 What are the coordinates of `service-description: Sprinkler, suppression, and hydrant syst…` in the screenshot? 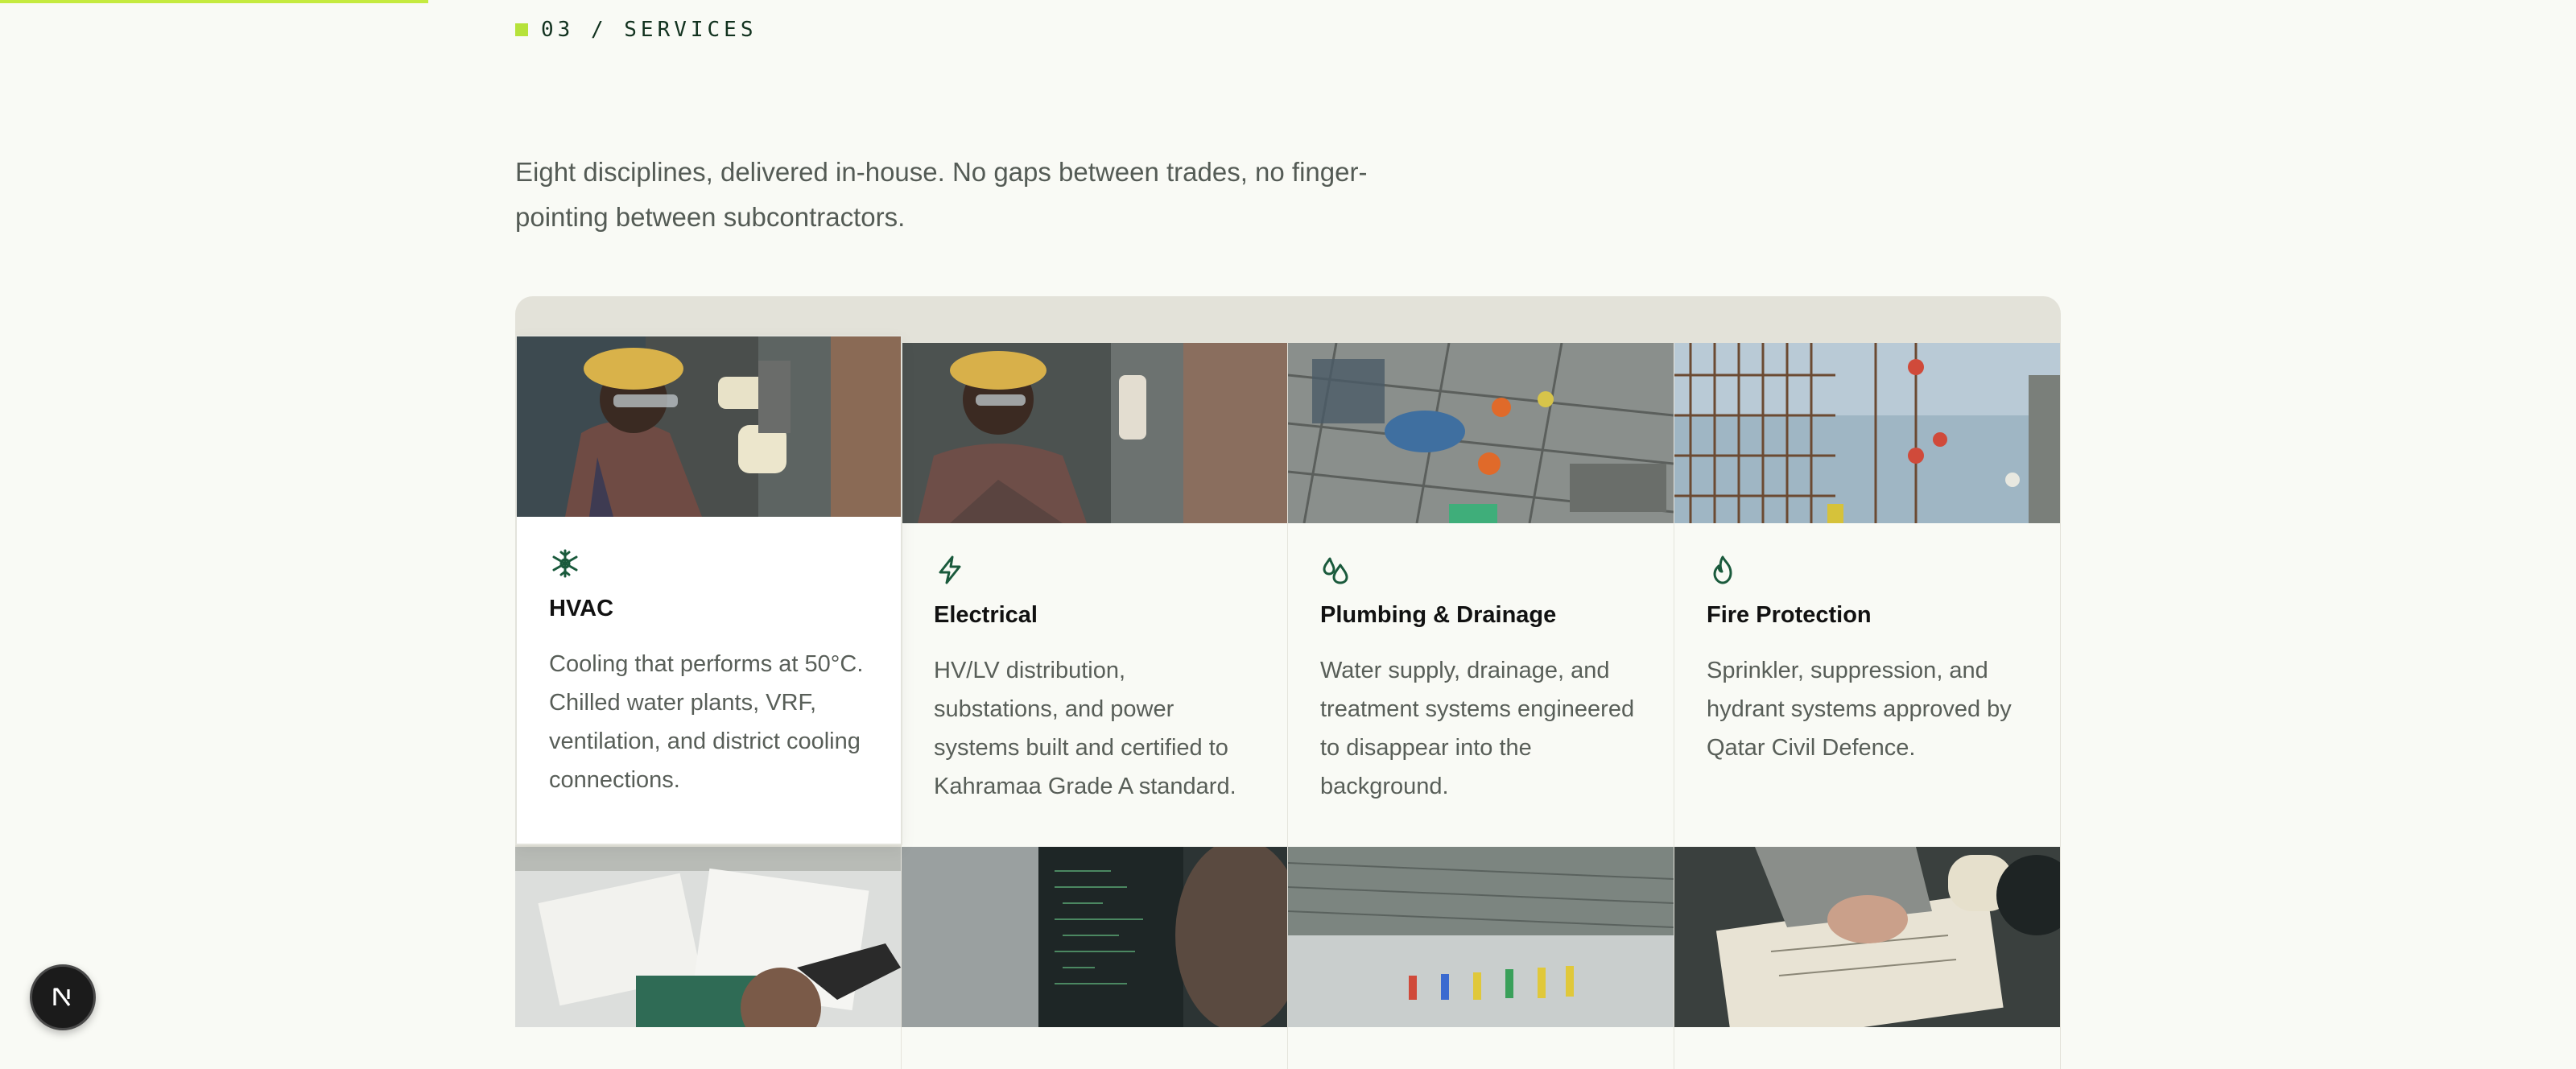 It's located at (1859, 709).